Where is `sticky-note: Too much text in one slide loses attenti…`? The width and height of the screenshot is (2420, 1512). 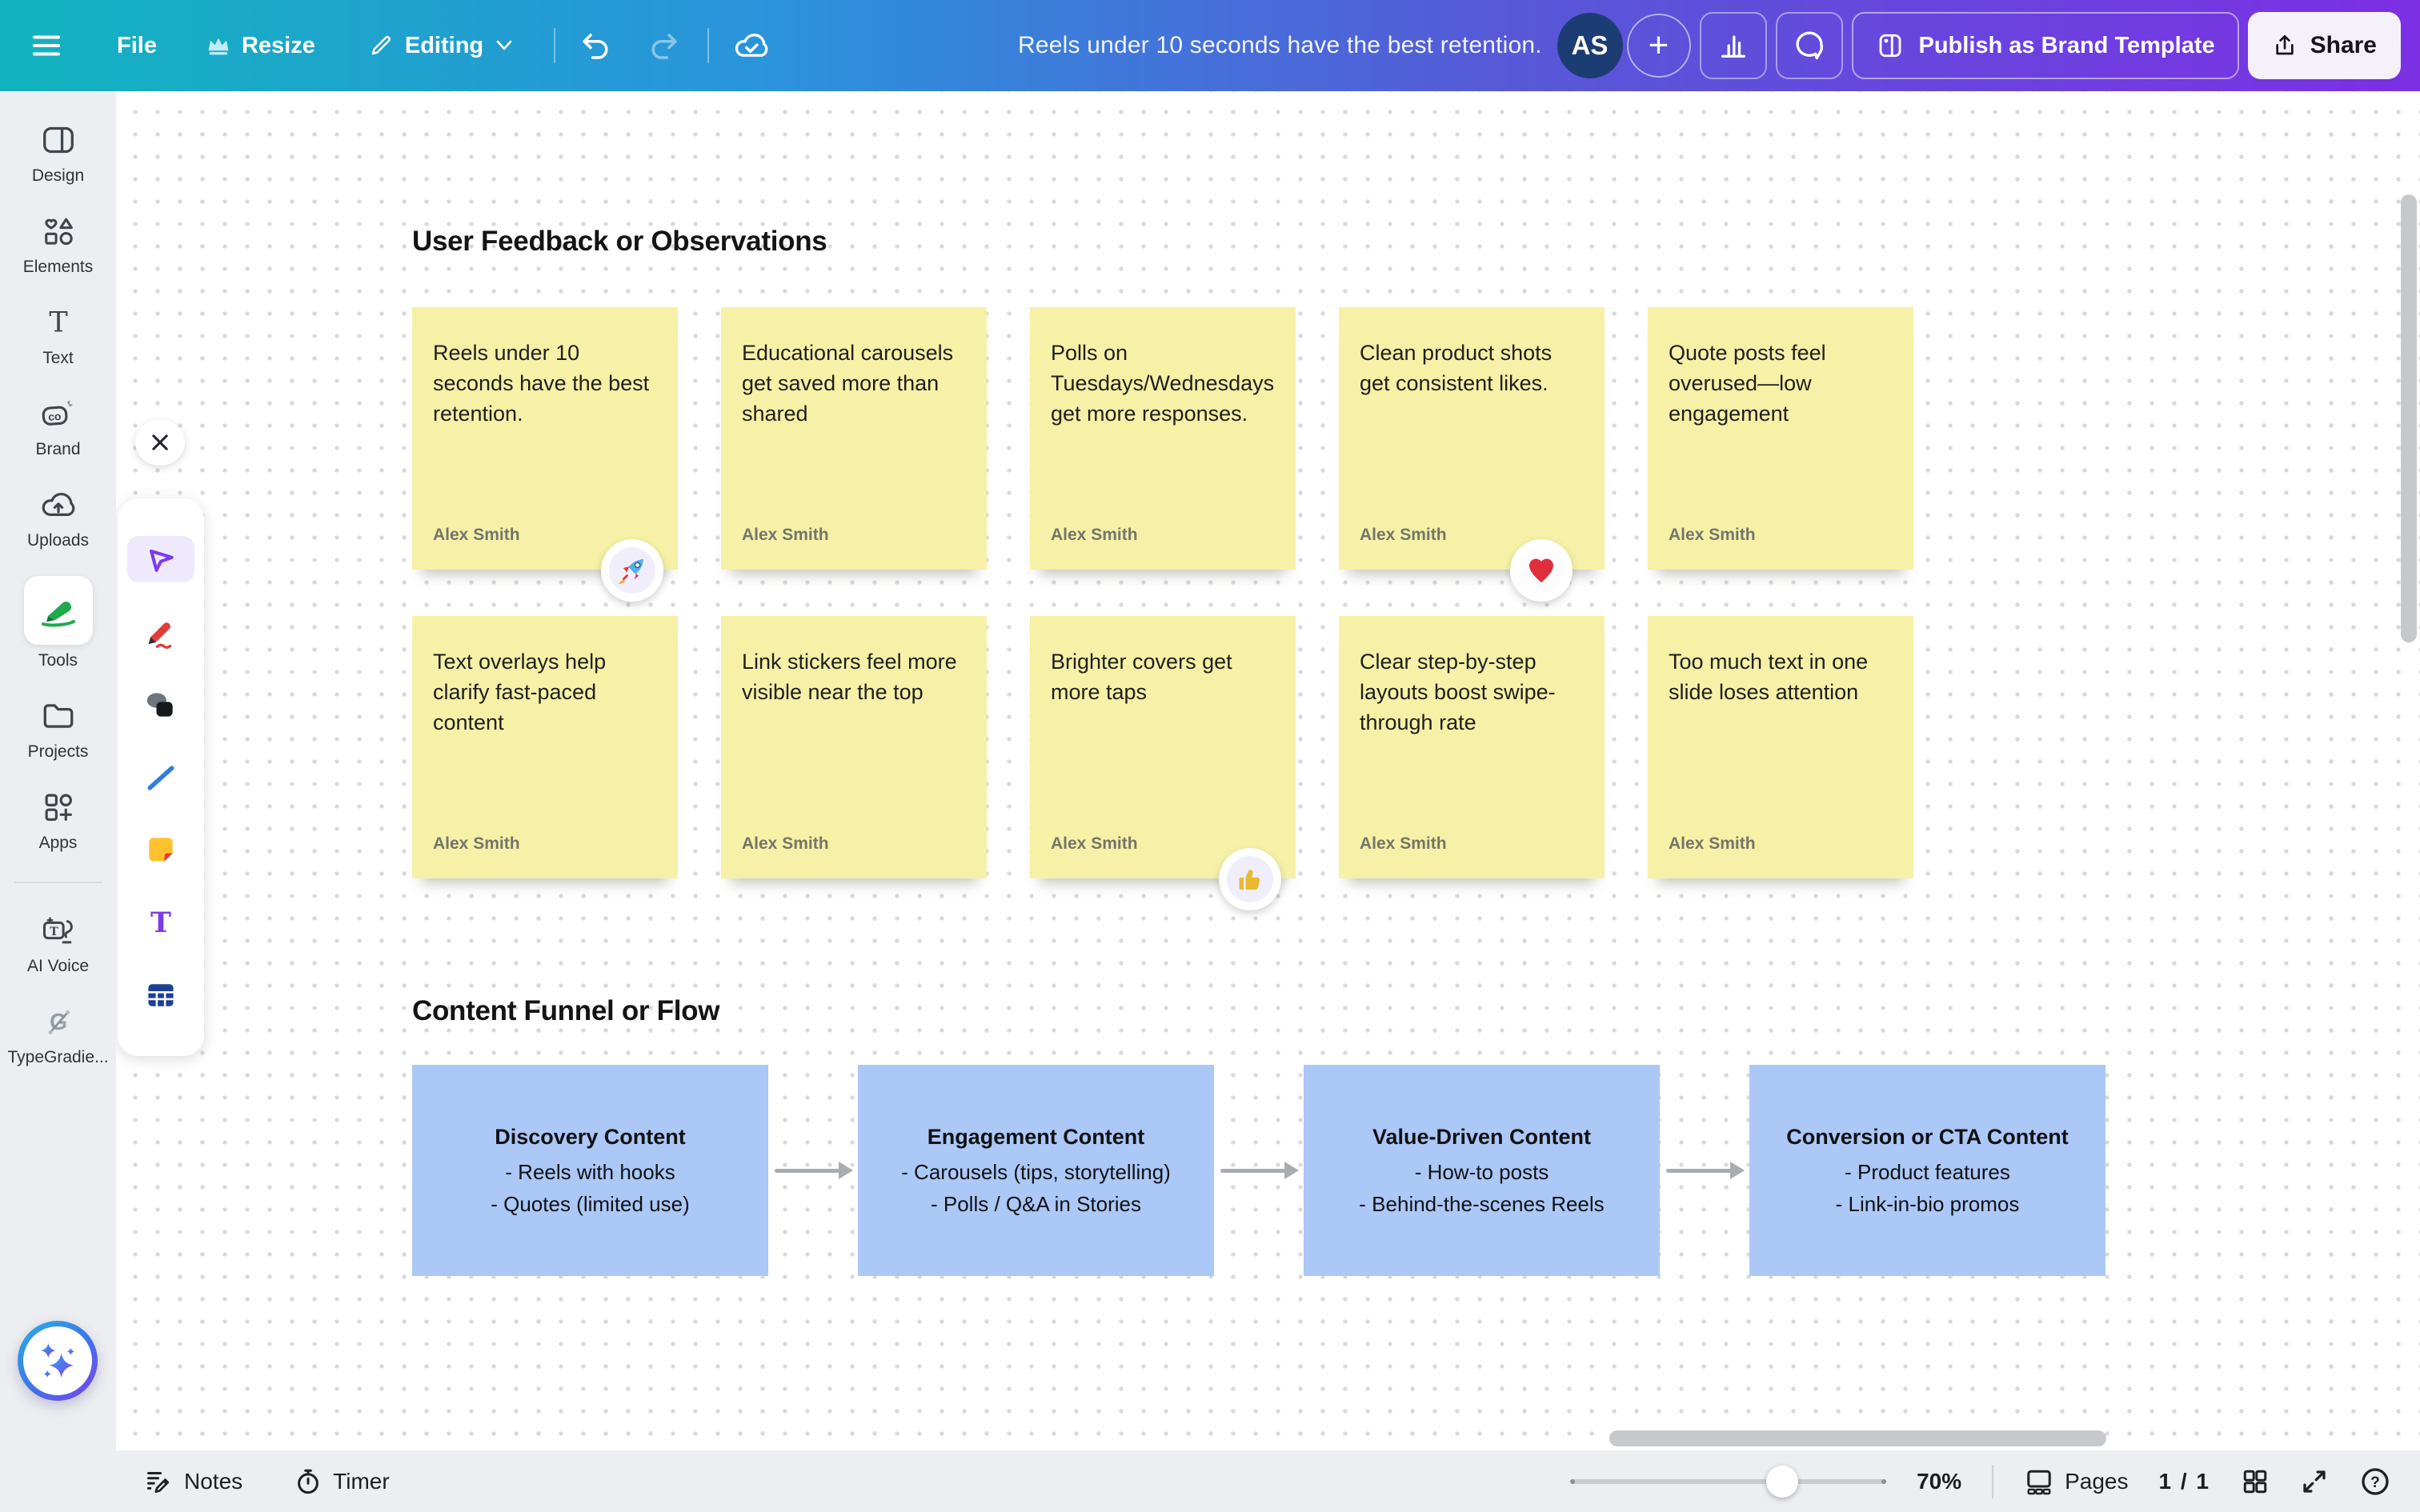 sticky-note: Too much text in one slide loses attenti… is located at coordinates (1780, 747).